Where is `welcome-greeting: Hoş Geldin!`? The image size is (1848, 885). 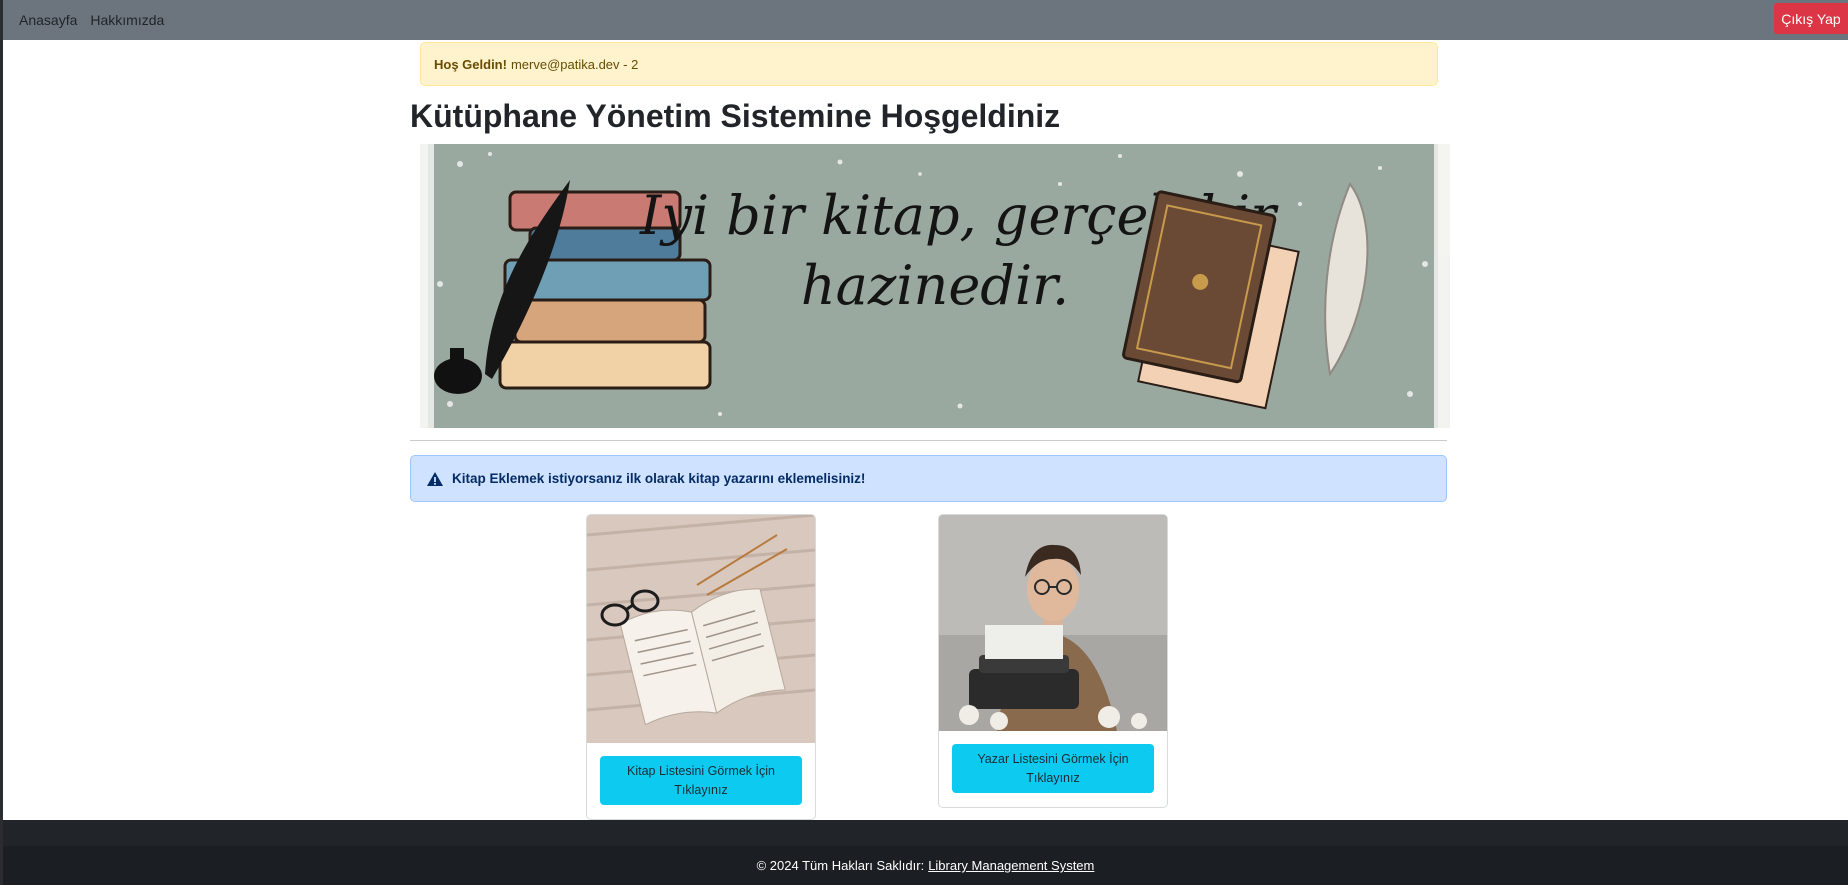 welcome-greeting: Hoş Geldin! is located at coordinates (470, 64).